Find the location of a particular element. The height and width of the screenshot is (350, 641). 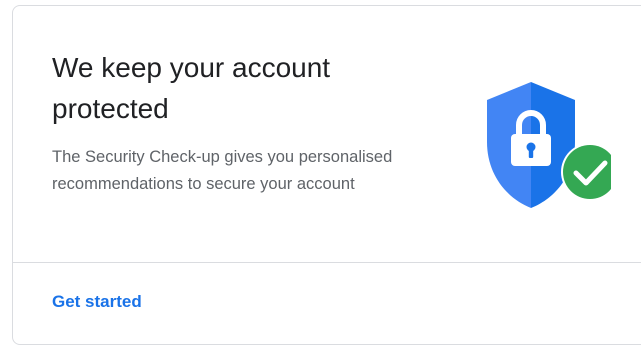

card-title: We keep your account protected is located at coordinates (191, 88).